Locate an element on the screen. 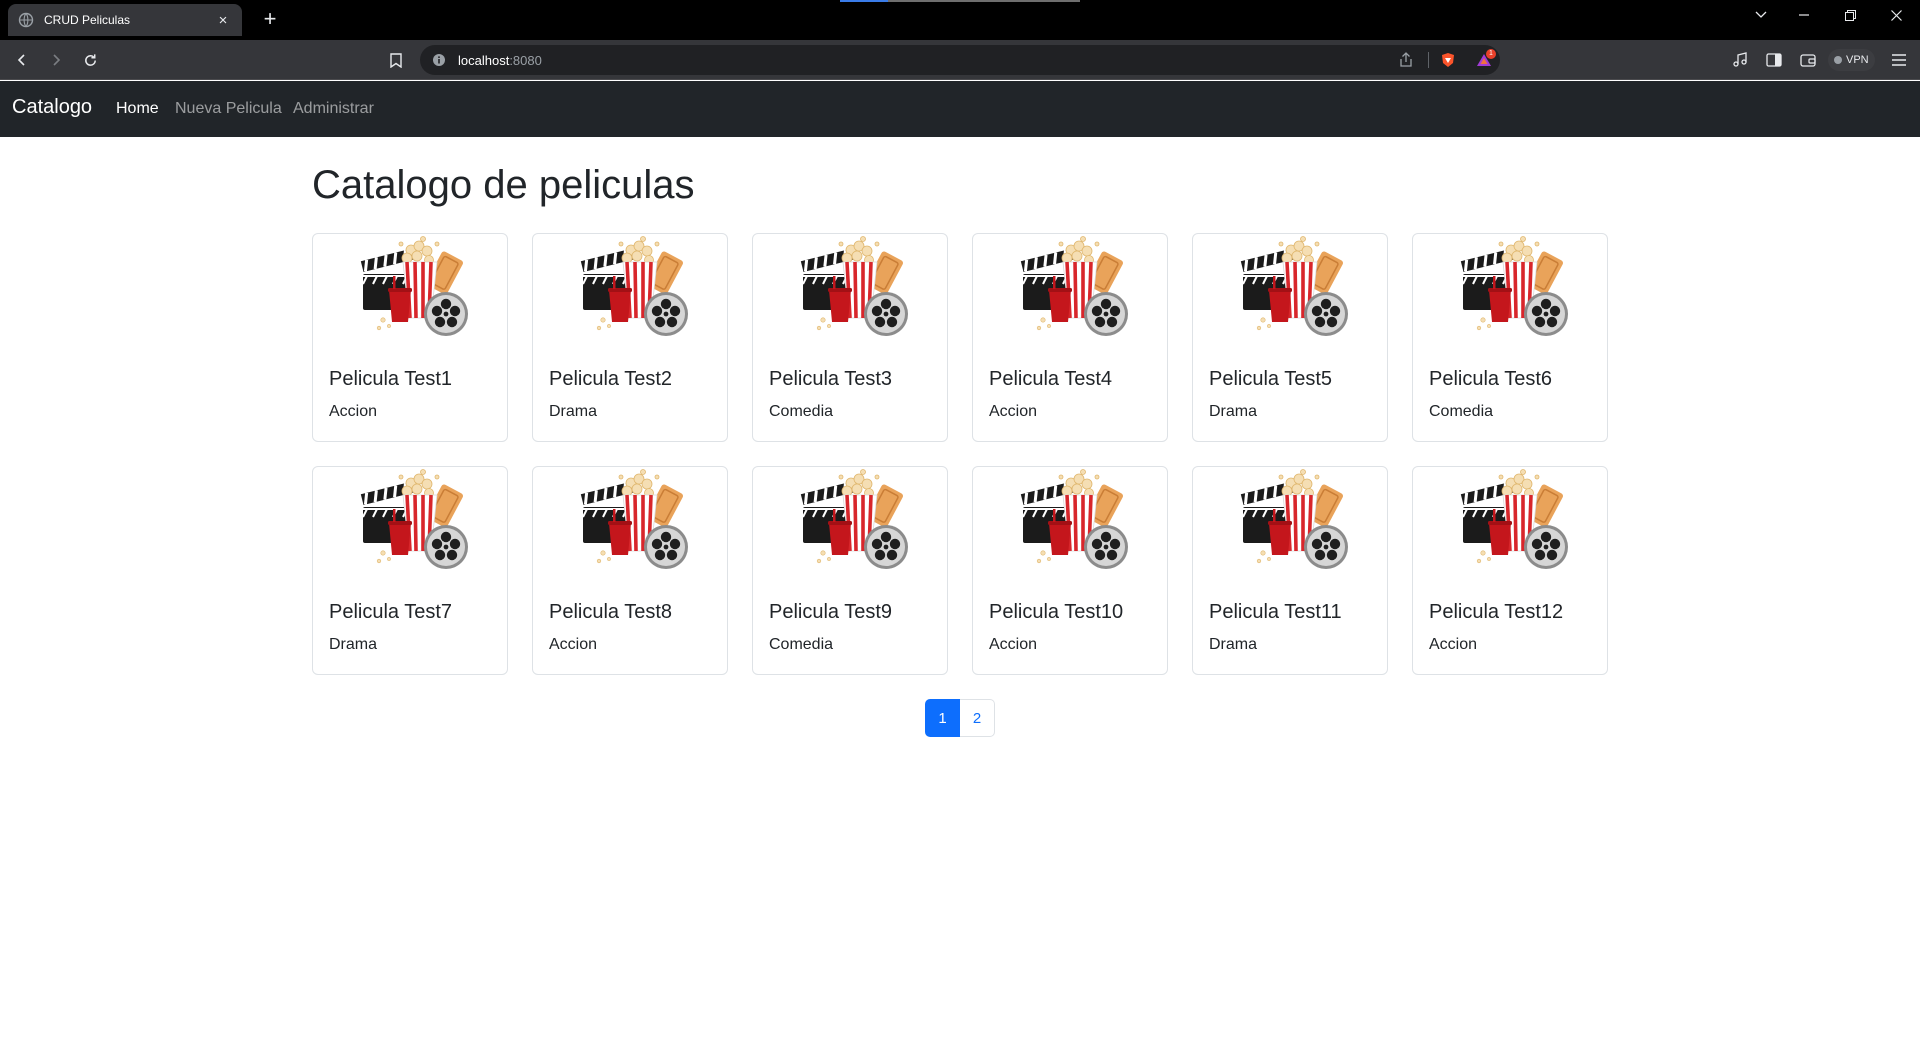 Image resolution: width=1920 pixels, height=1037 pixels. vpn-status-icon is located at coordinates (1838, 60).